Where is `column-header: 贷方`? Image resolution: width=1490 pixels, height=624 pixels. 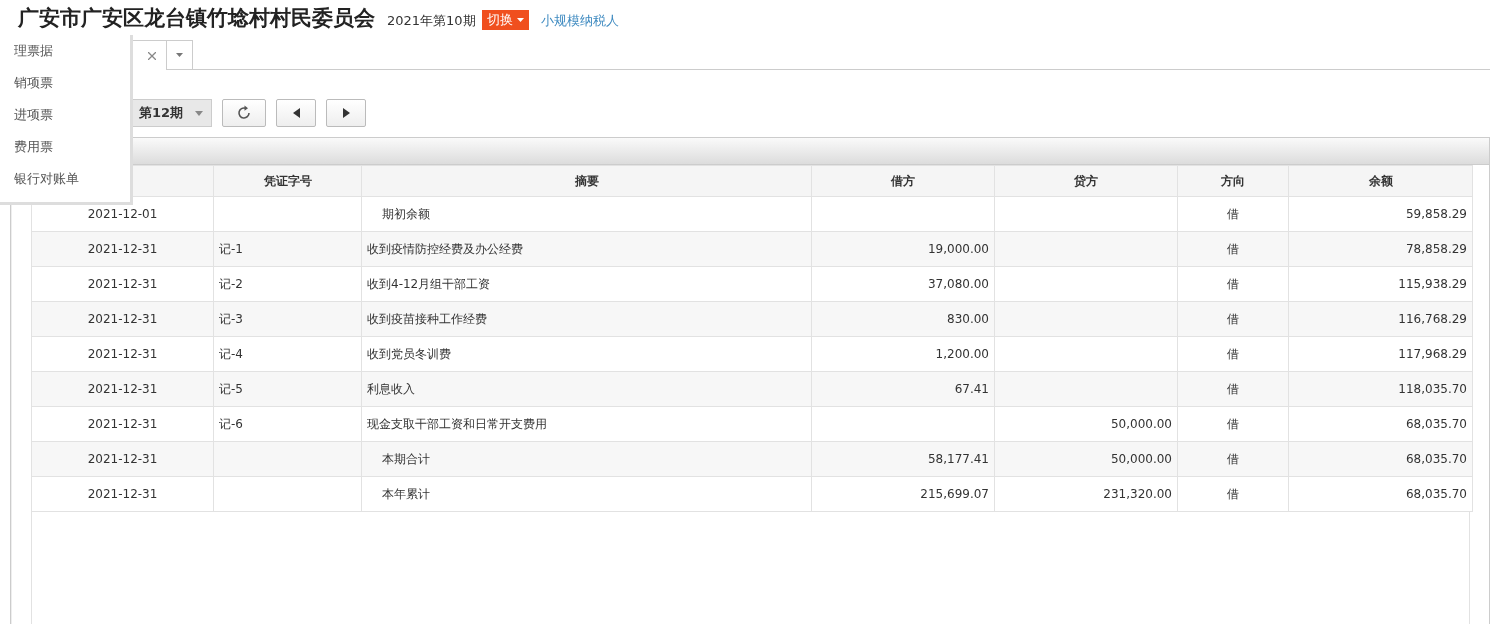
column-header: 贷方 is located at coordinates (1086, 181).